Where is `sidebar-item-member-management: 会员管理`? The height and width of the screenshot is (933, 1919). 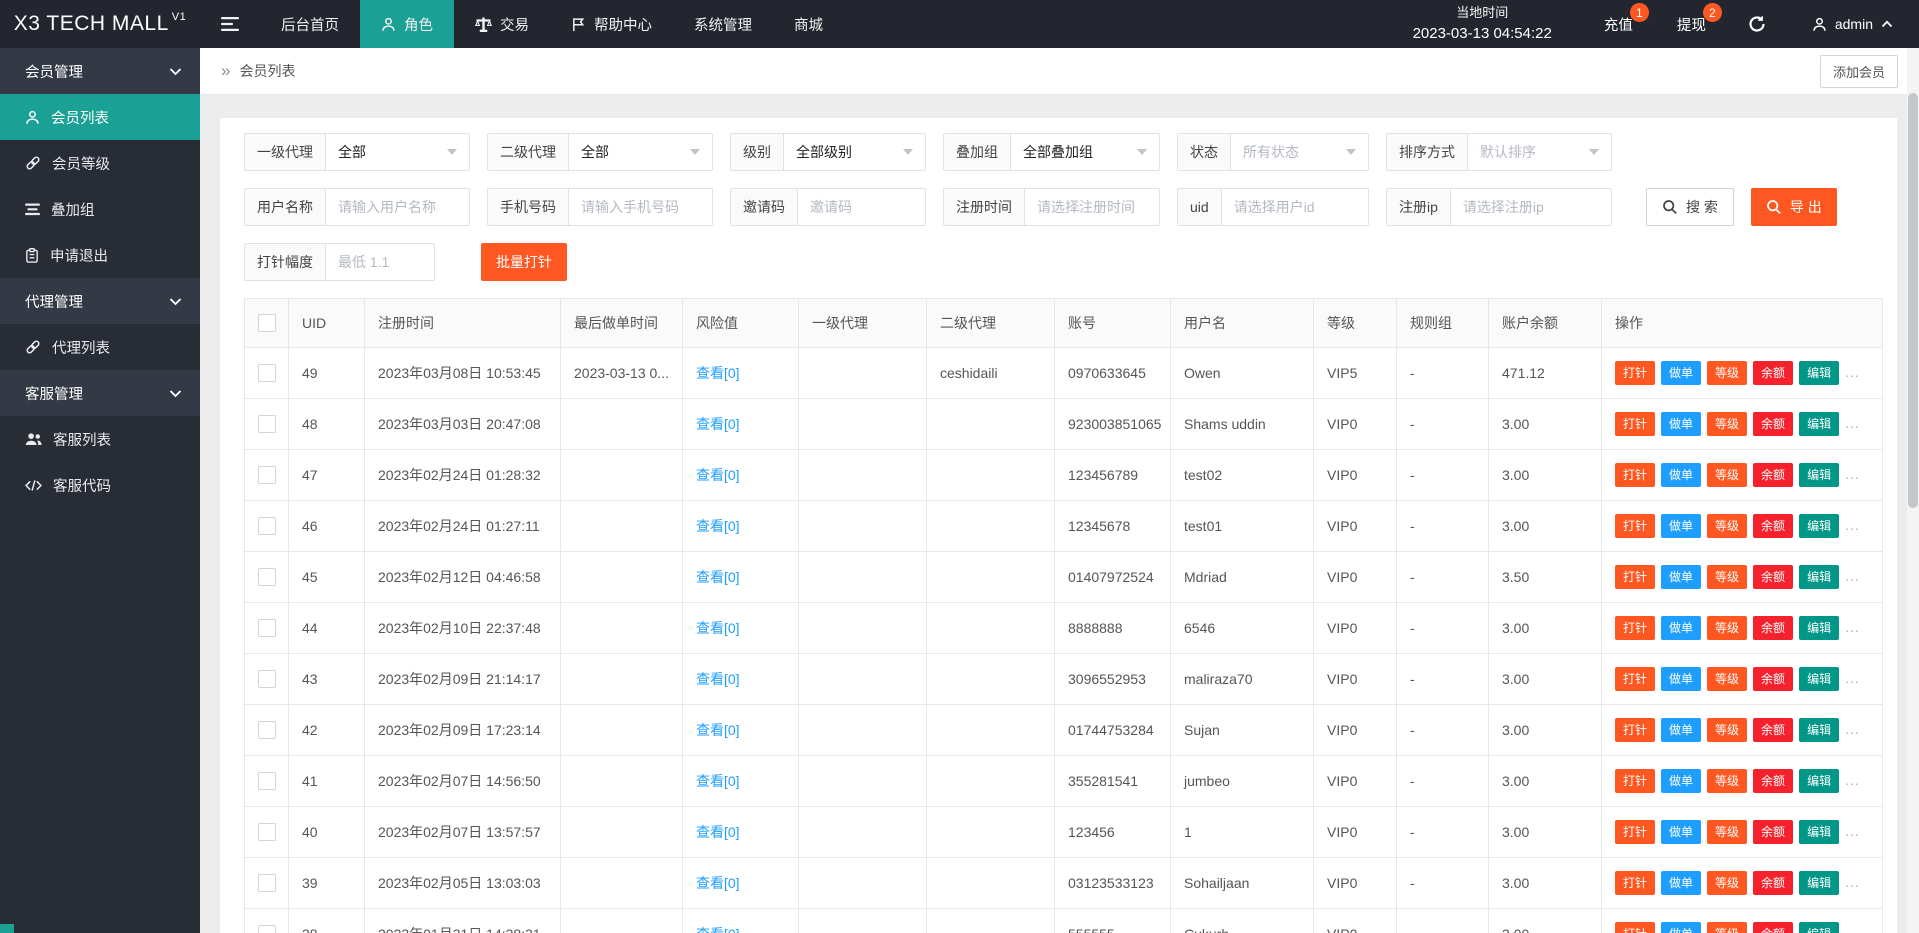 sidebar-item-member-management: 会员管理 is located at coordinates (100, 71).